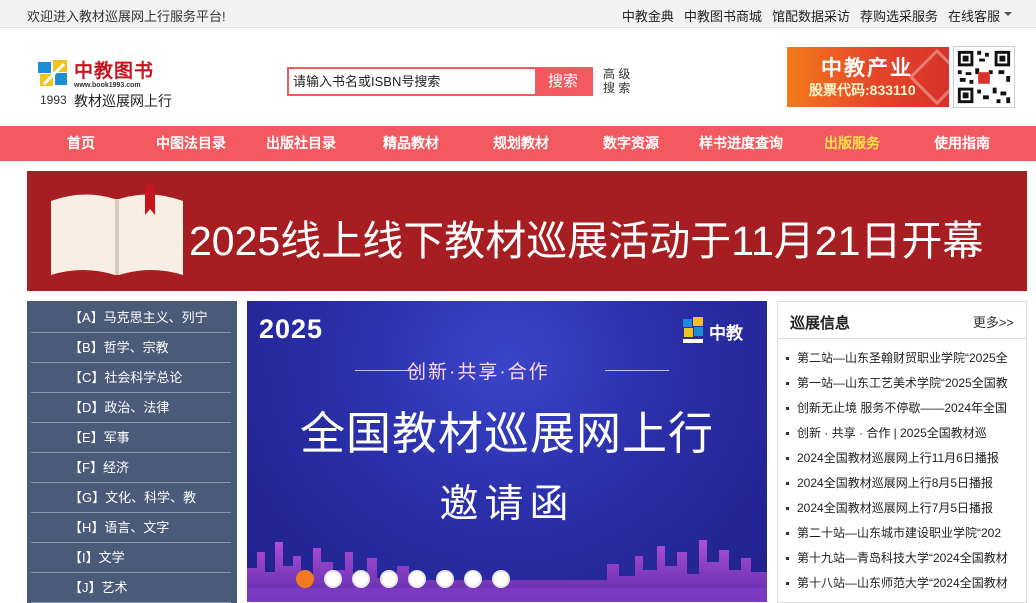 This screenshot has height=603, width=1036. I want to click on news-item-text: 第二站—山东圣翰财贸职业学院“2025全, so click(902, 358).